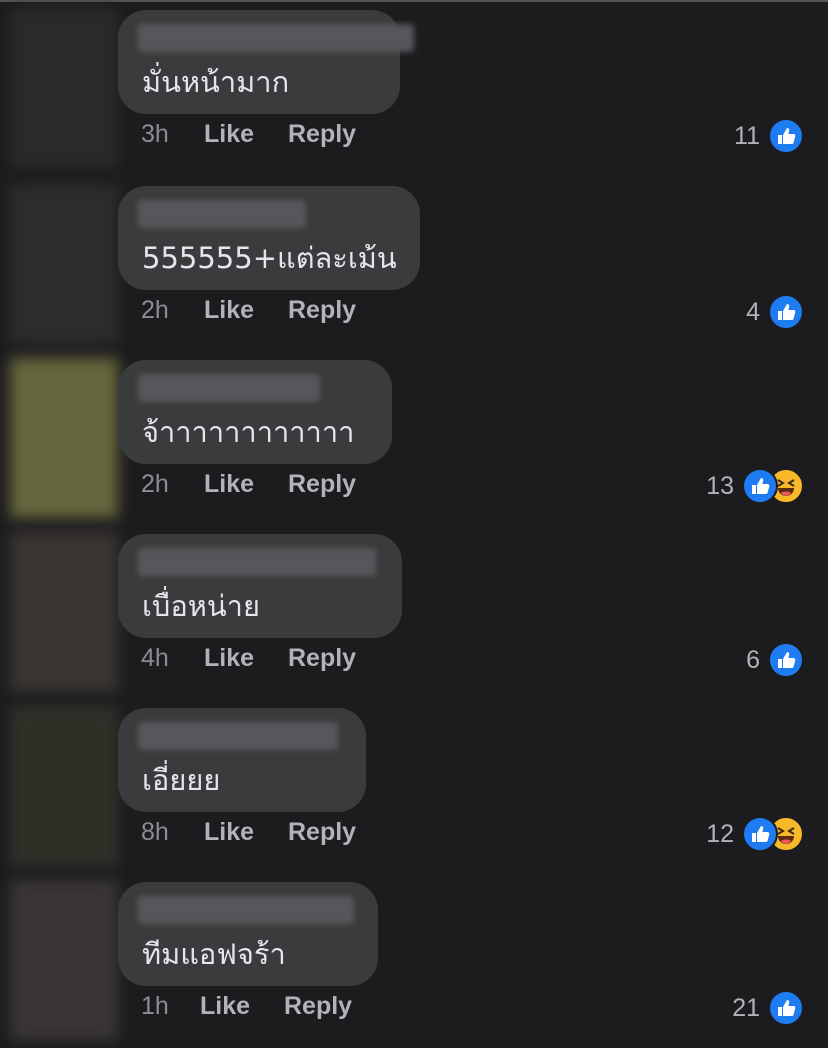  What do you see at coordinates (248, 934) in the screenshot?
I see `comment-bubble: ทีมแอฟจร้า` at bounding box center [248, 934].